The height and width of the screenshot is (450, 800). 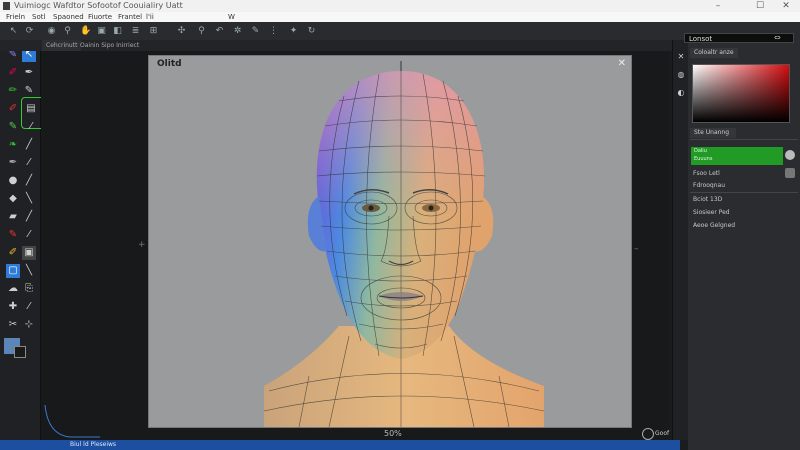 What do you see at coordinates (311, 31) in the screenshot?
I see `refresh-icon: ↻` at bounding box center [311, 31].